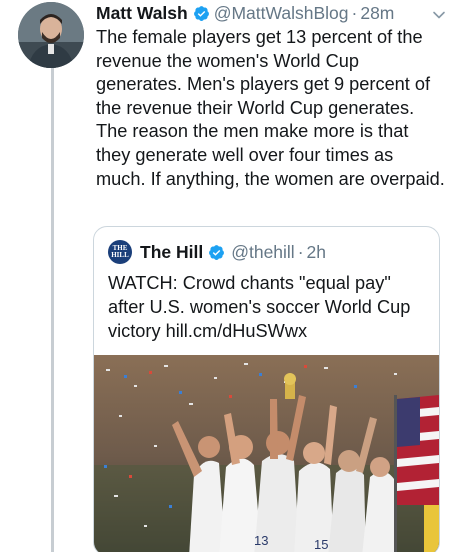  Describe the element at coordinates (52, 310) in the screenshot. I see `thread-connector-line` at that location.